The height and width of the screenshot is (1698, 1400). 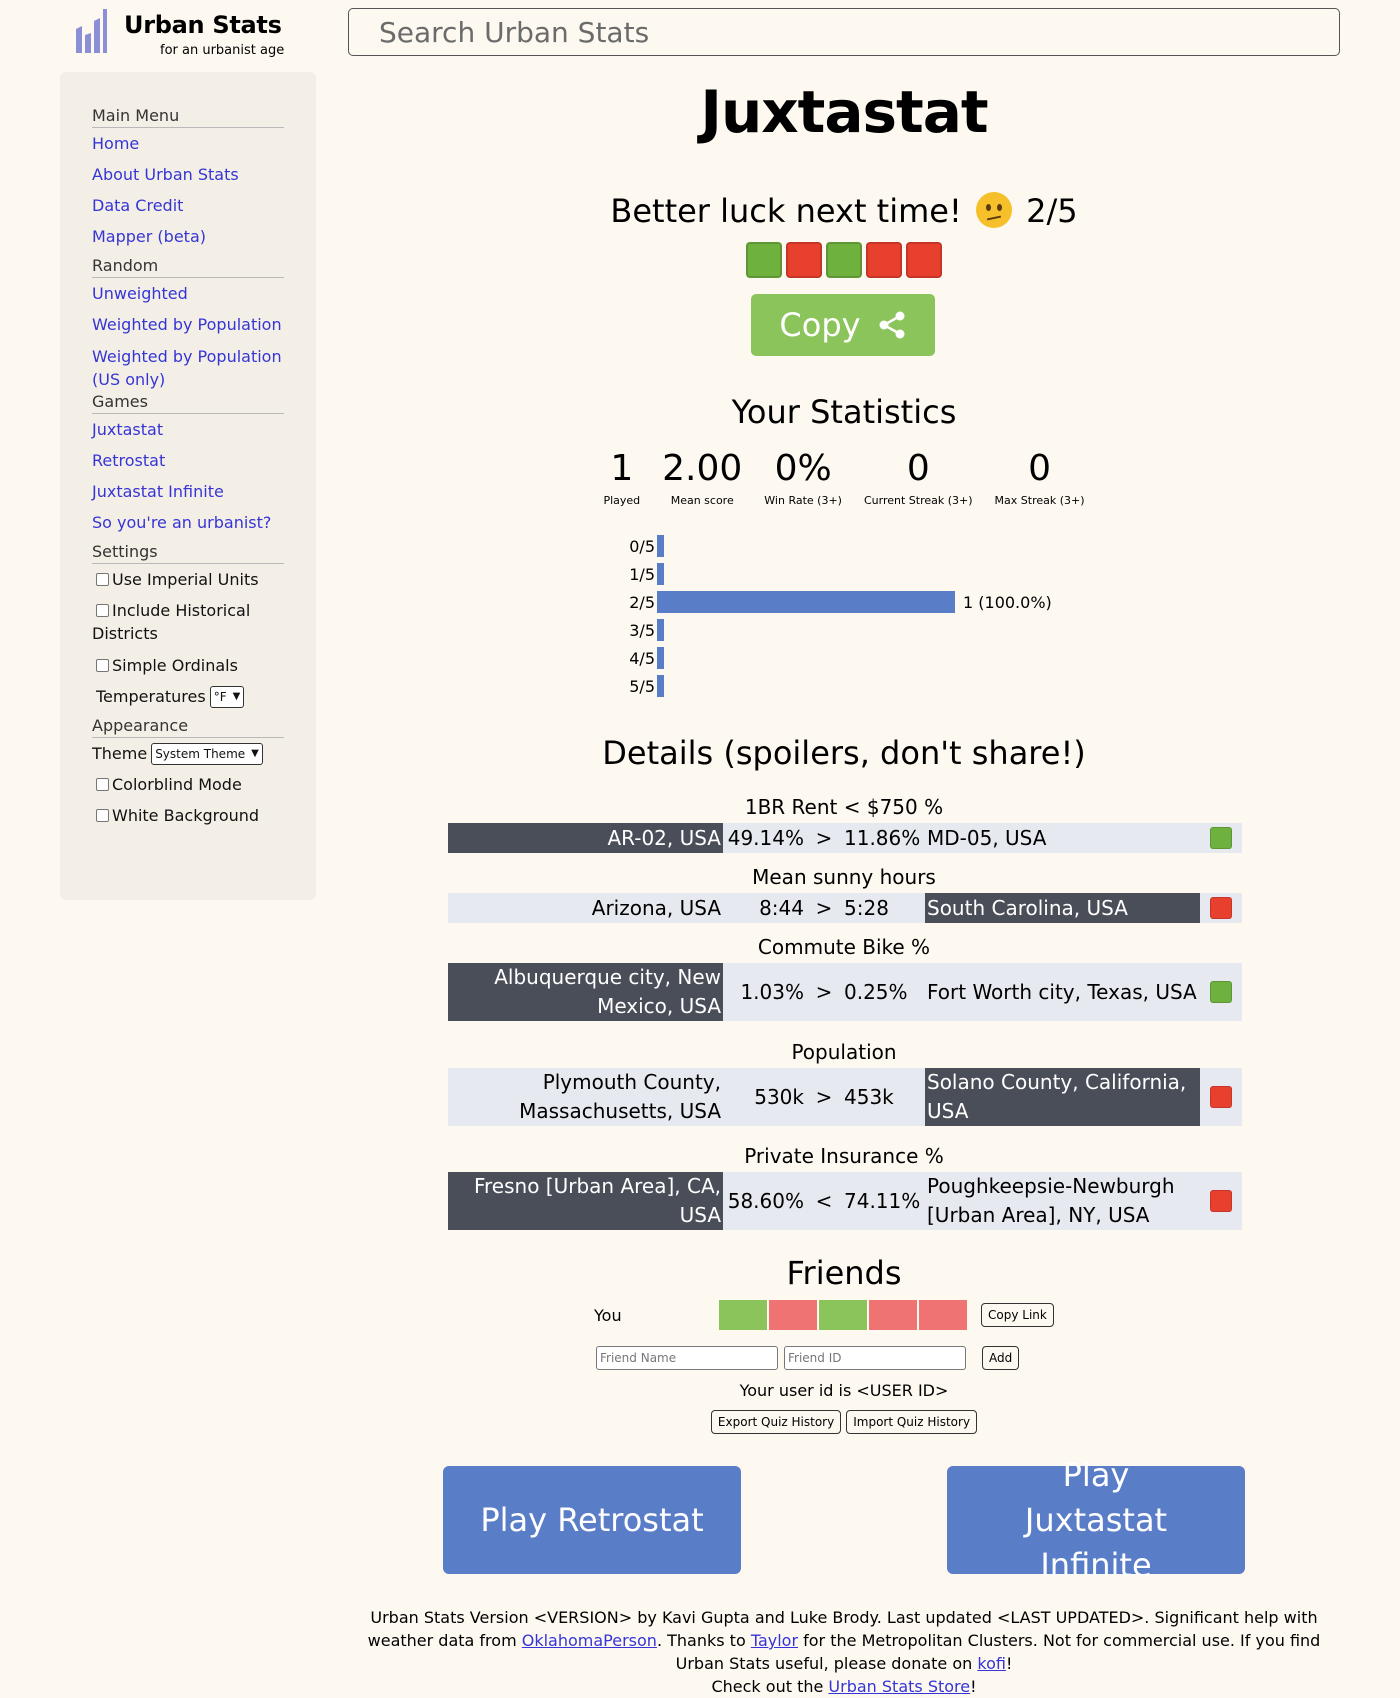 I want to click on stat-label: Played, so click(x=622, y=500).